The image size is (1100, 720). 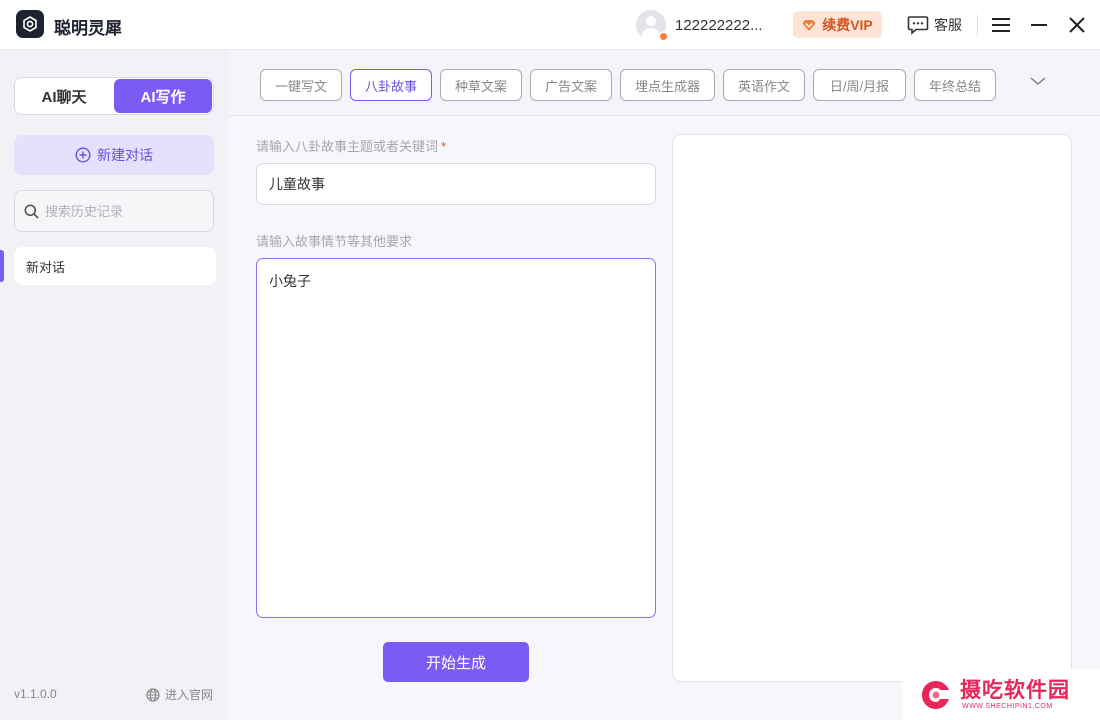 I want to click on minimize-button, so click(x=1039, y=25).